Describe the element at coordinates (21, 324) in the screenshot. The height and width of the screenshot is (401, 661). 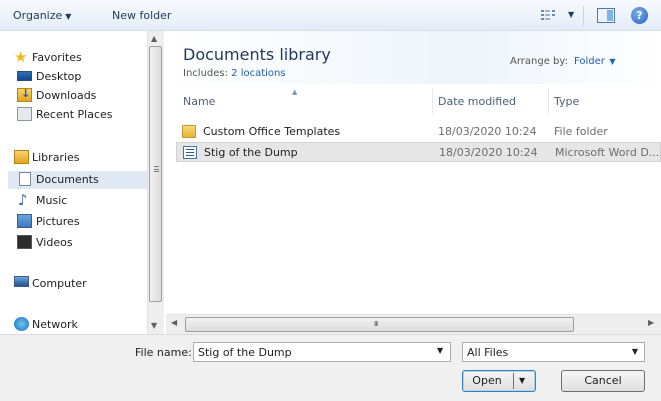
I see `network-icon` at that location.